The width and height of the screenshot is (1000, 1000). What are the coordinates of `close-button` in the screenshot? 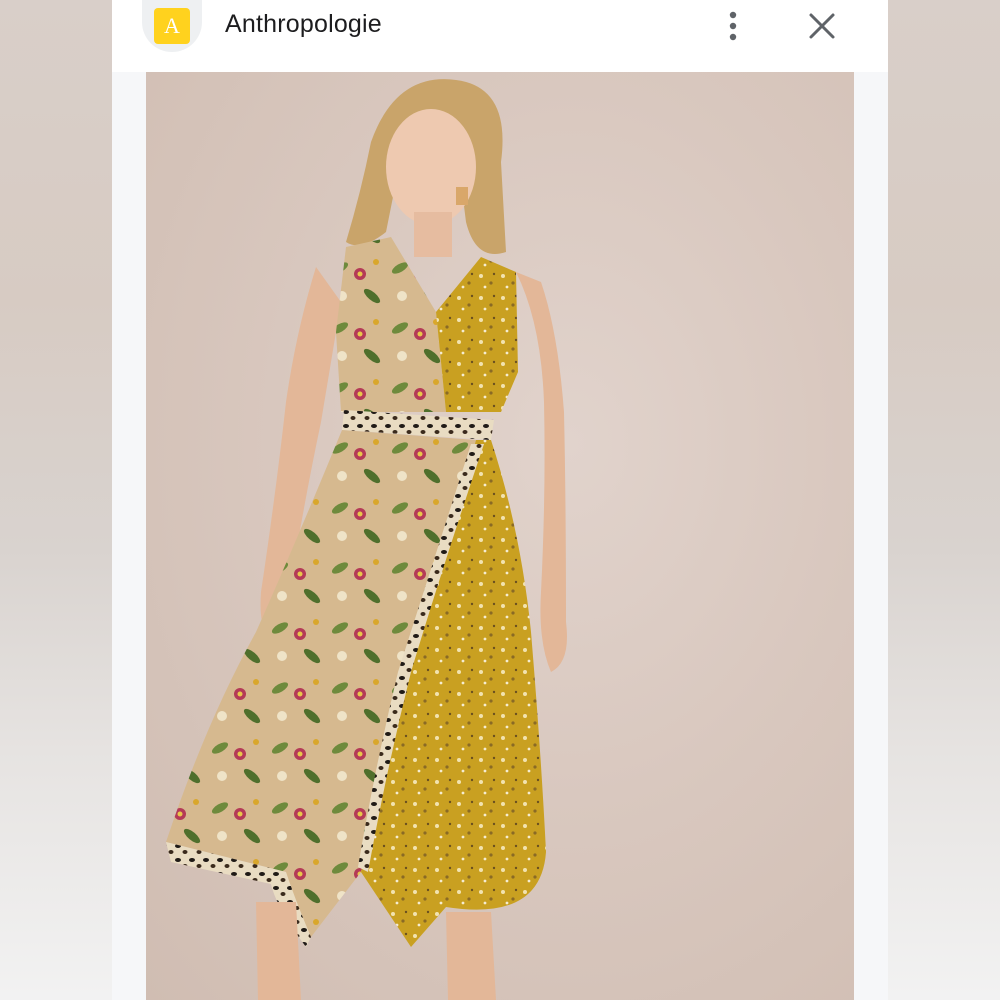 It's located at (822, 26).